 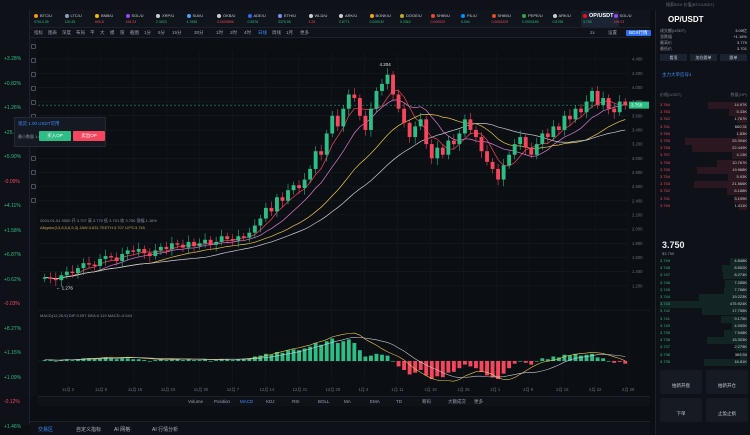 What do you see at coordinates (161, 33) in the screenshot?
I see `toolbar-item: 5分` at bounding box center [161, 33].